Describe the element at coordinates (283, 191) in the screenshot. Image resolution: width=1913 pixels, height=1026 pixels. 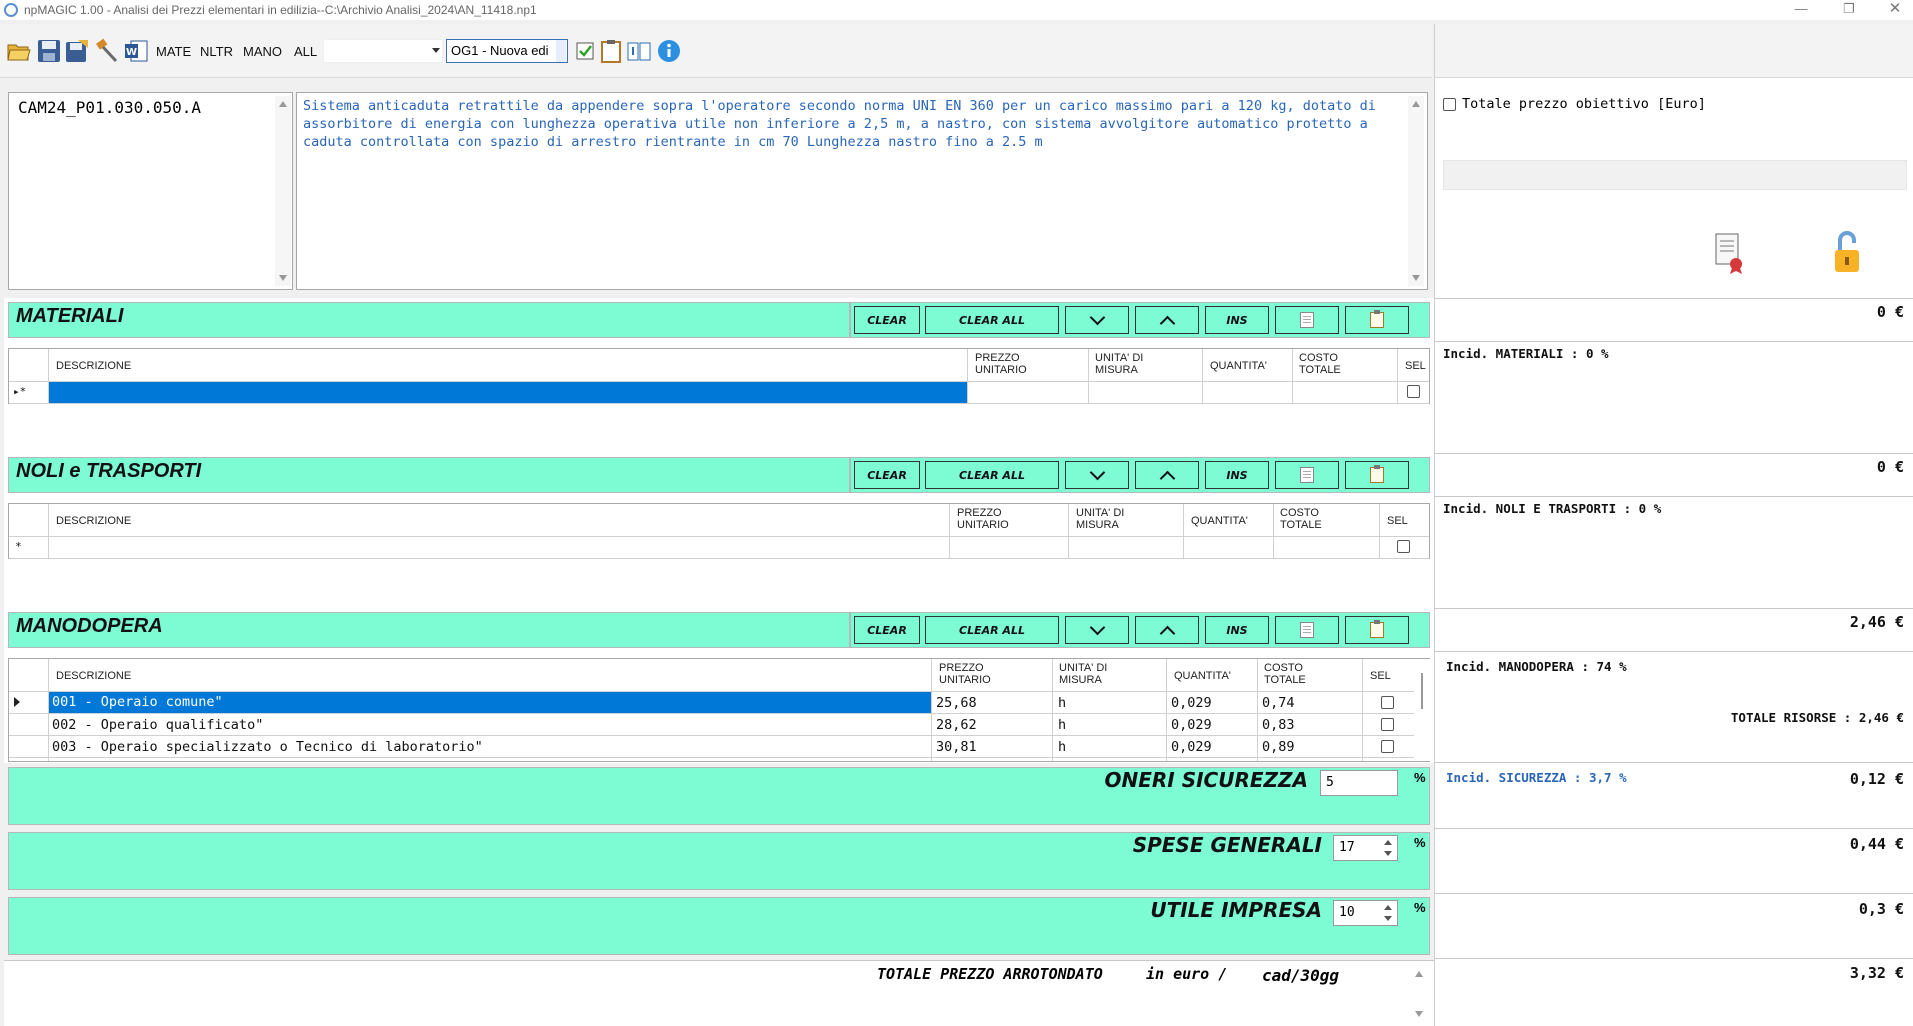
I see `code-scrollbar` at that location.